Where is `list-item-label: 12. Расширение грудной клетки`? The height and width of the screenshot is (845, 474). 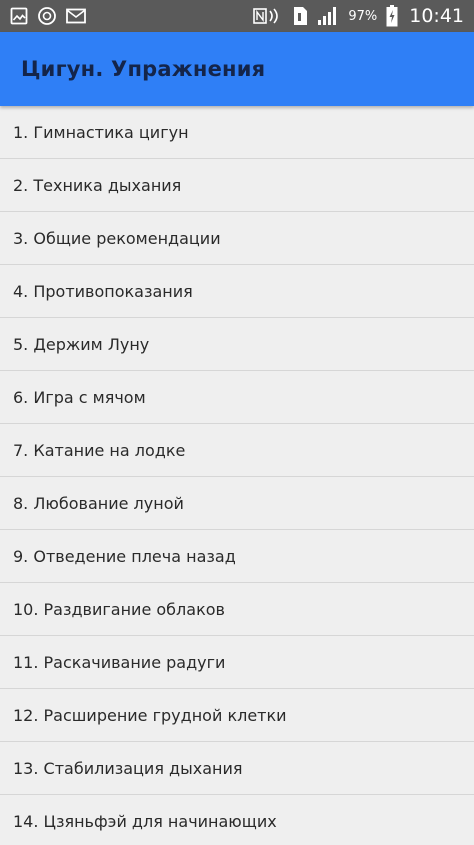
list-item-label: 12. Расширение грудной клетки is located at coordinates (150, 715).